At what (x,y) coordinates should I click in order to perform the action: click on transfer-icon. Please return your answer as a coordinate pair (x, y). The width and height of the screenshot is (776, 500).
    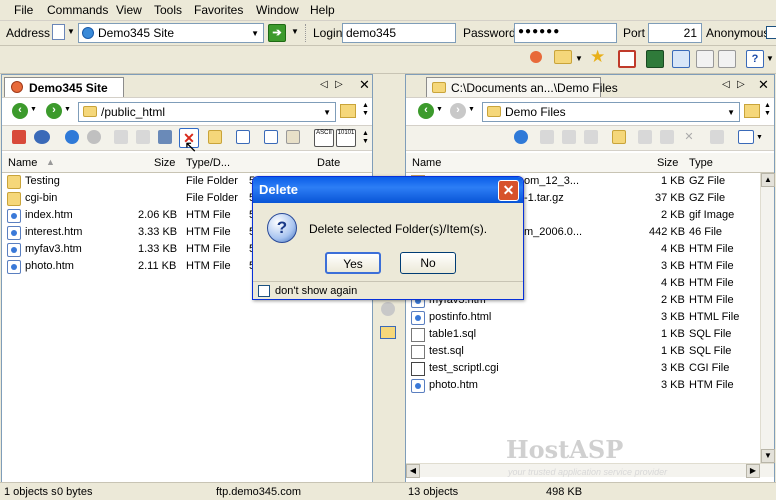
    Looking at the image, I should click on (165, 137).